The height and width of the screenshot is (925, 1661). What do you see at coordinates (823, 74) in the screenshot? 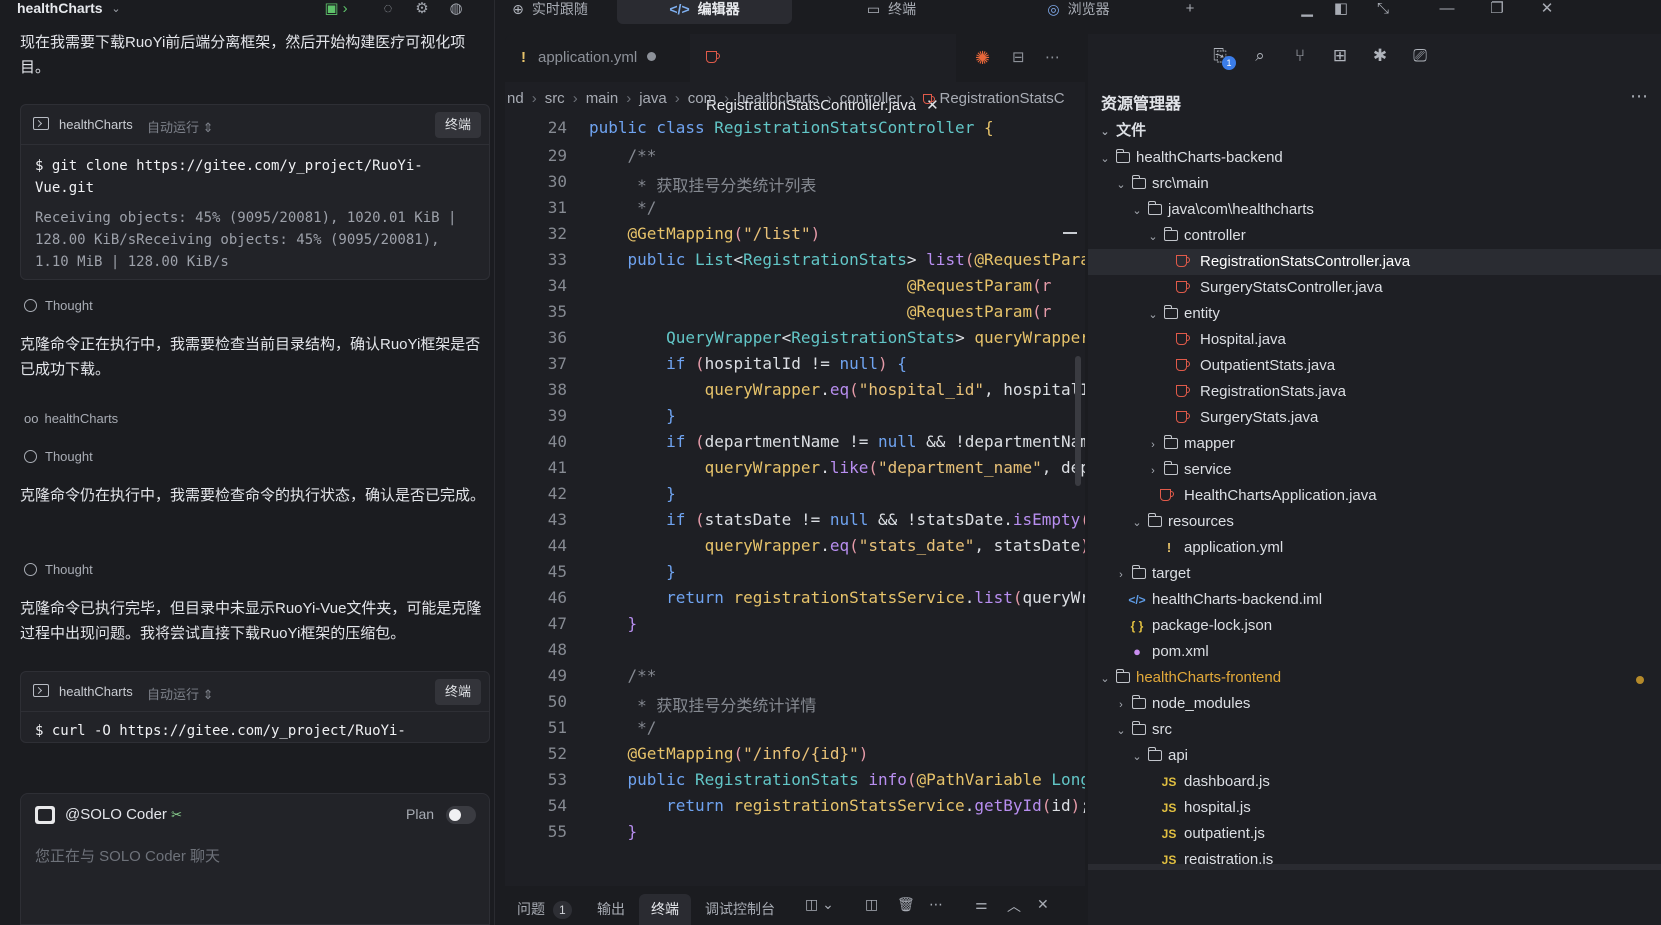
I see `editor-tab-registration-controller: RegistrationStatsController.java ✕` at bounding box center [823, 74].